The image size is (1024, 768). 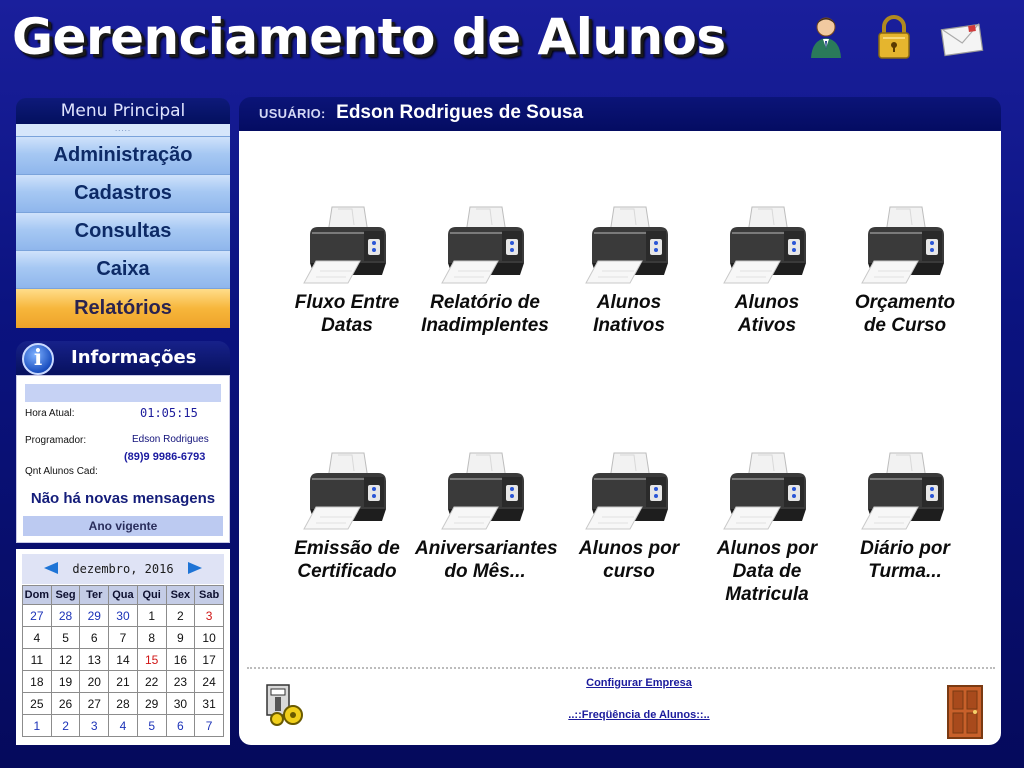 What do you see at coordinates (347, 314) in the screenshot?
I see `report-label: Fluxo Entre Datas` at bounding box center [347, 314].